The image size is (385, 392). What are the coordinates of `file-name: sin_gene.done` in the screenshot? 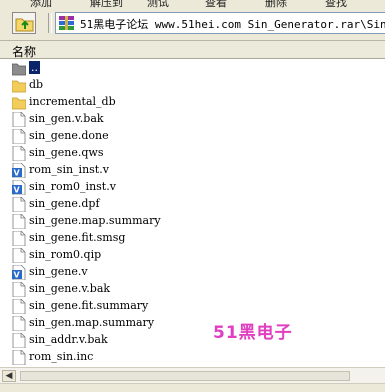 It's located at (69, 135).